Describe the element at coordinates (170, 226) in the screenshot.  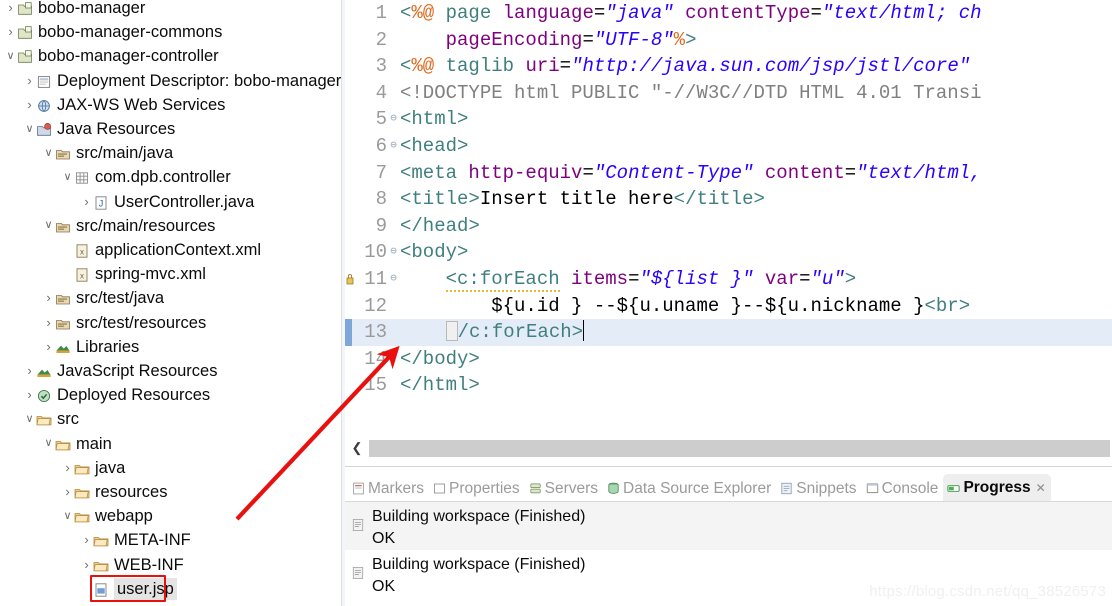
I see `tree-item-src-main-resources: src/main/resources` at that location.